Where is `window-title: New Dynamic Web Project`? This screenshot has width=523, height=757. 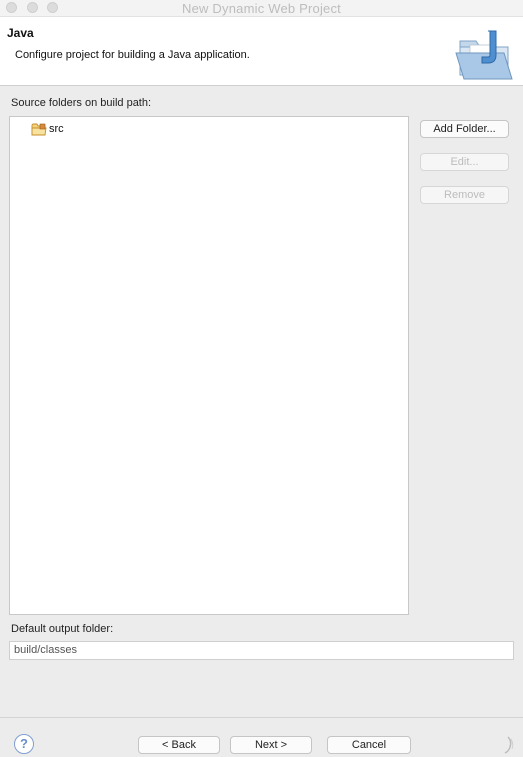 window-title: New Dynamic Web Project is located at coordinates (261, 8).